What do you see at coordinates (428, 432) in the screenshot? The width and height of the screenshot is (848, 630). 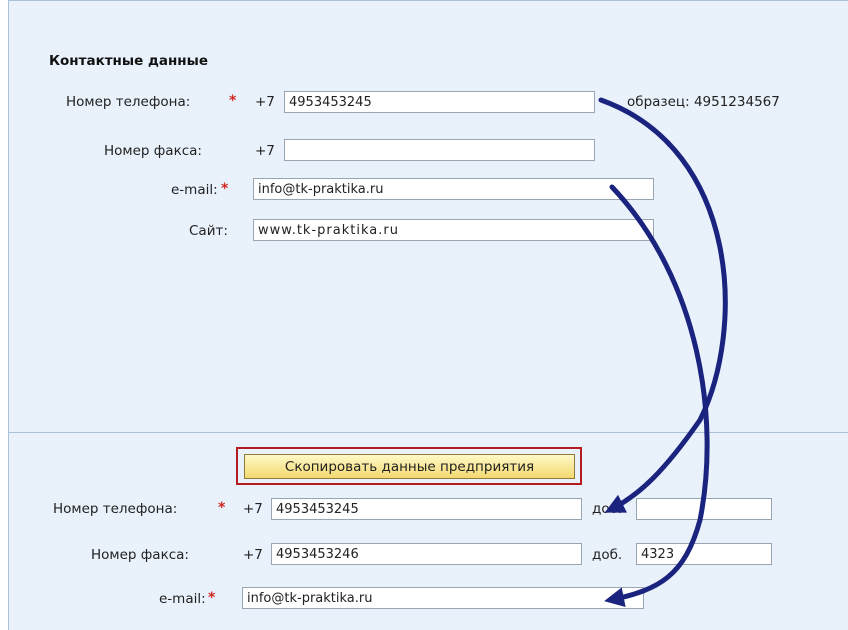 I see `section-divider` at bounding box center [428, 432].